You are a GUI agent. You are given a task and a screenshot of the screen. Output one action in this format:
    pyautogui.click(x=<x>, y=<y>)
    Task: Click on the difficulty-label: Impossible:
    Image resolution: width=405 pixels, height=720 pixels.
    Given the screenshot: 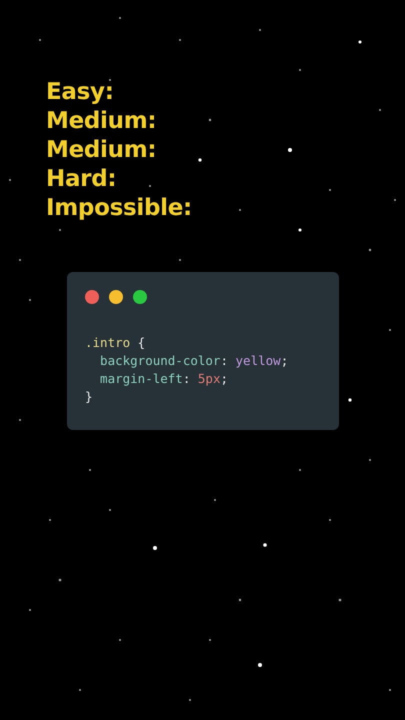 What is the action you would take?
    pyautogui.click(x=119, y=208)
    